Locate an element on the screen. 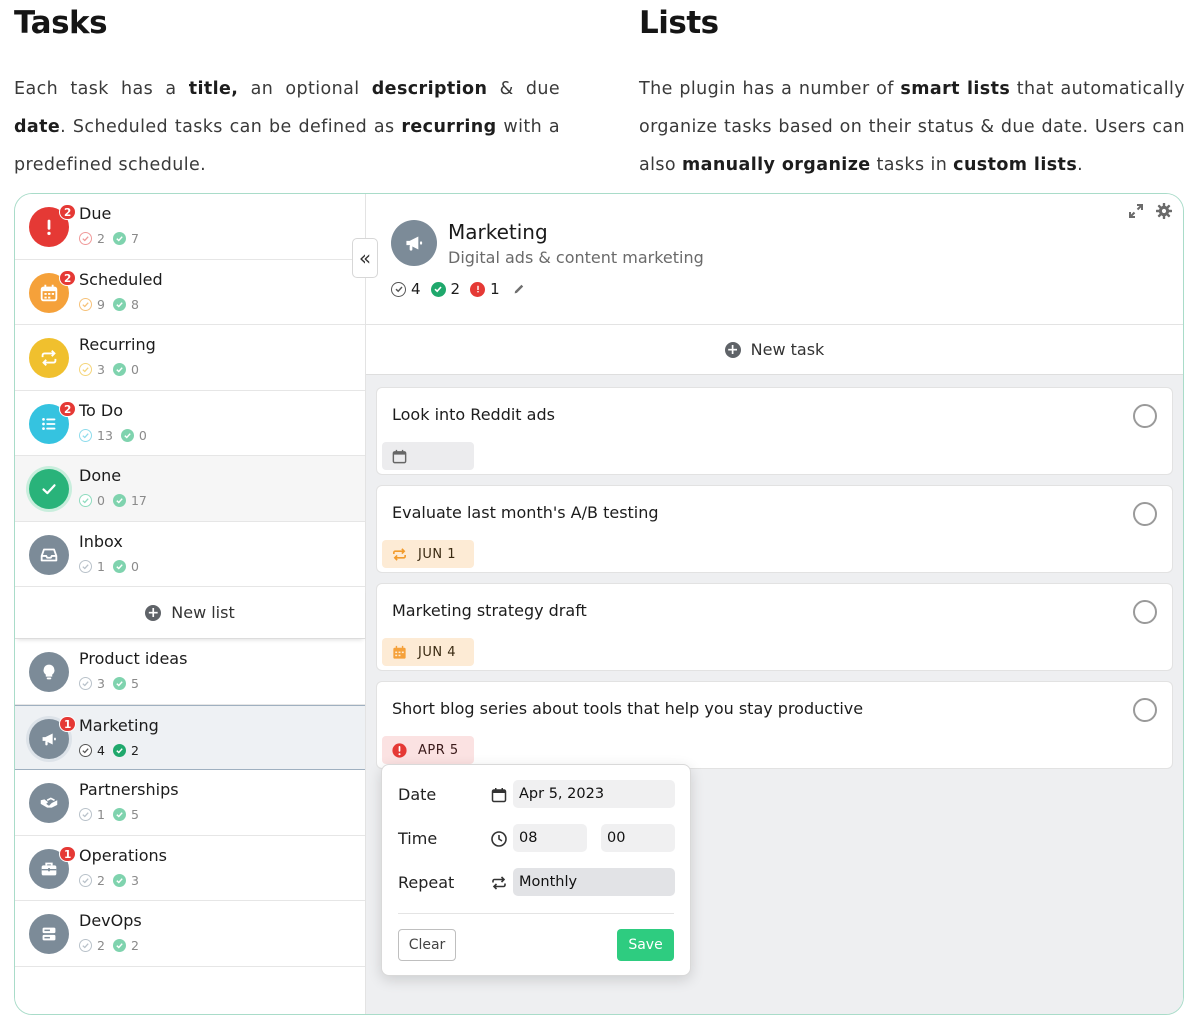 This screenshot has height=1024, width=1200. list-name: Partnerships is located at coordinates (129, 789).